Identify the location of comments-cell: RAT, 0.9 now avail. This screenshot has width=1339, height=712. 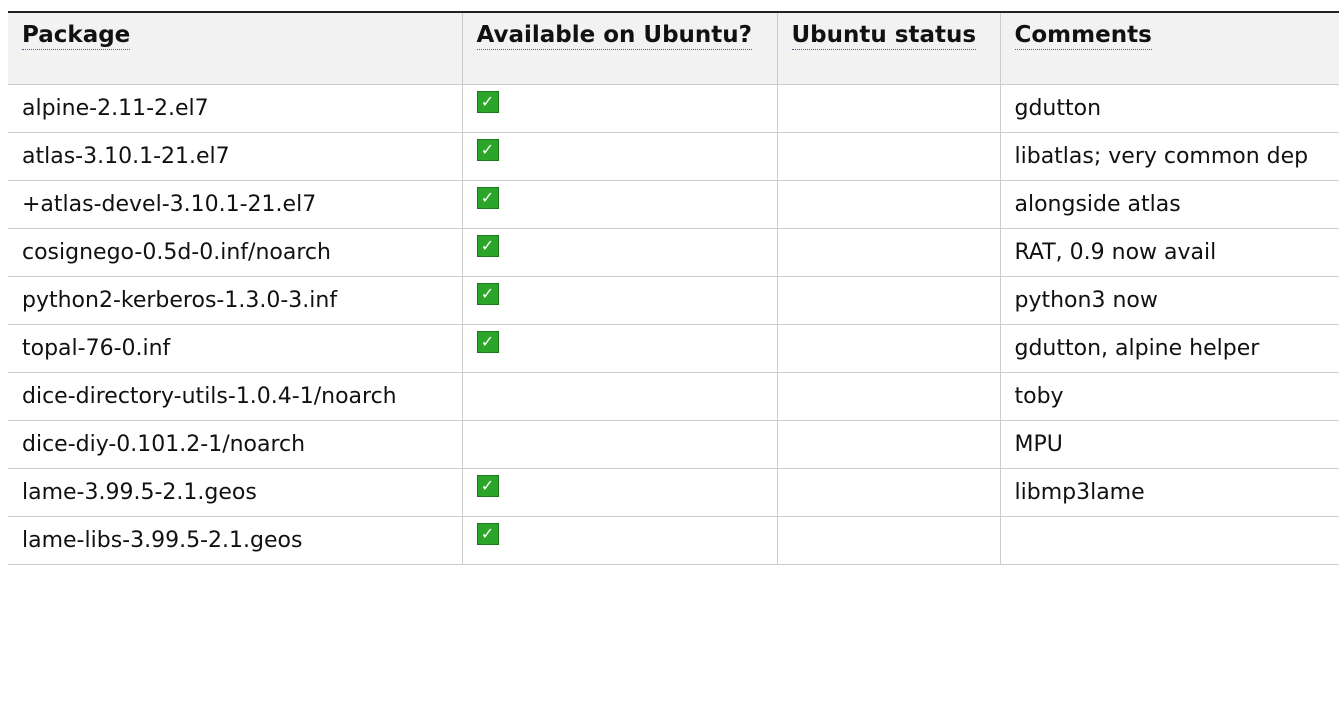
(1169, 252).